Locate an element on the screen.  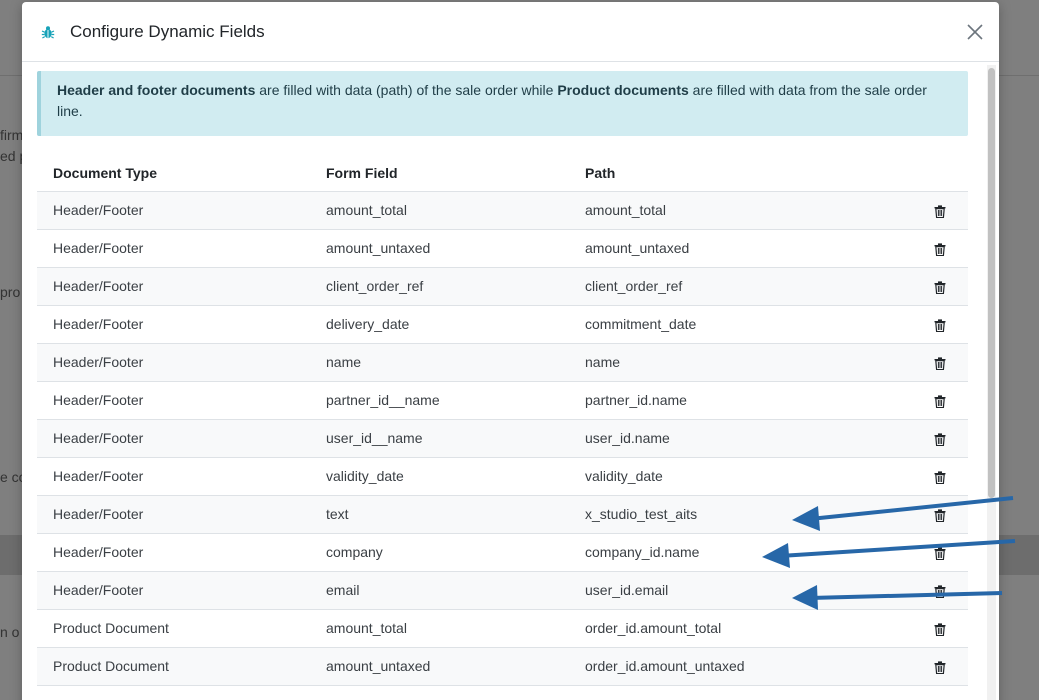
table-row: Header/Footer name name is located at coordinates (502, 362).